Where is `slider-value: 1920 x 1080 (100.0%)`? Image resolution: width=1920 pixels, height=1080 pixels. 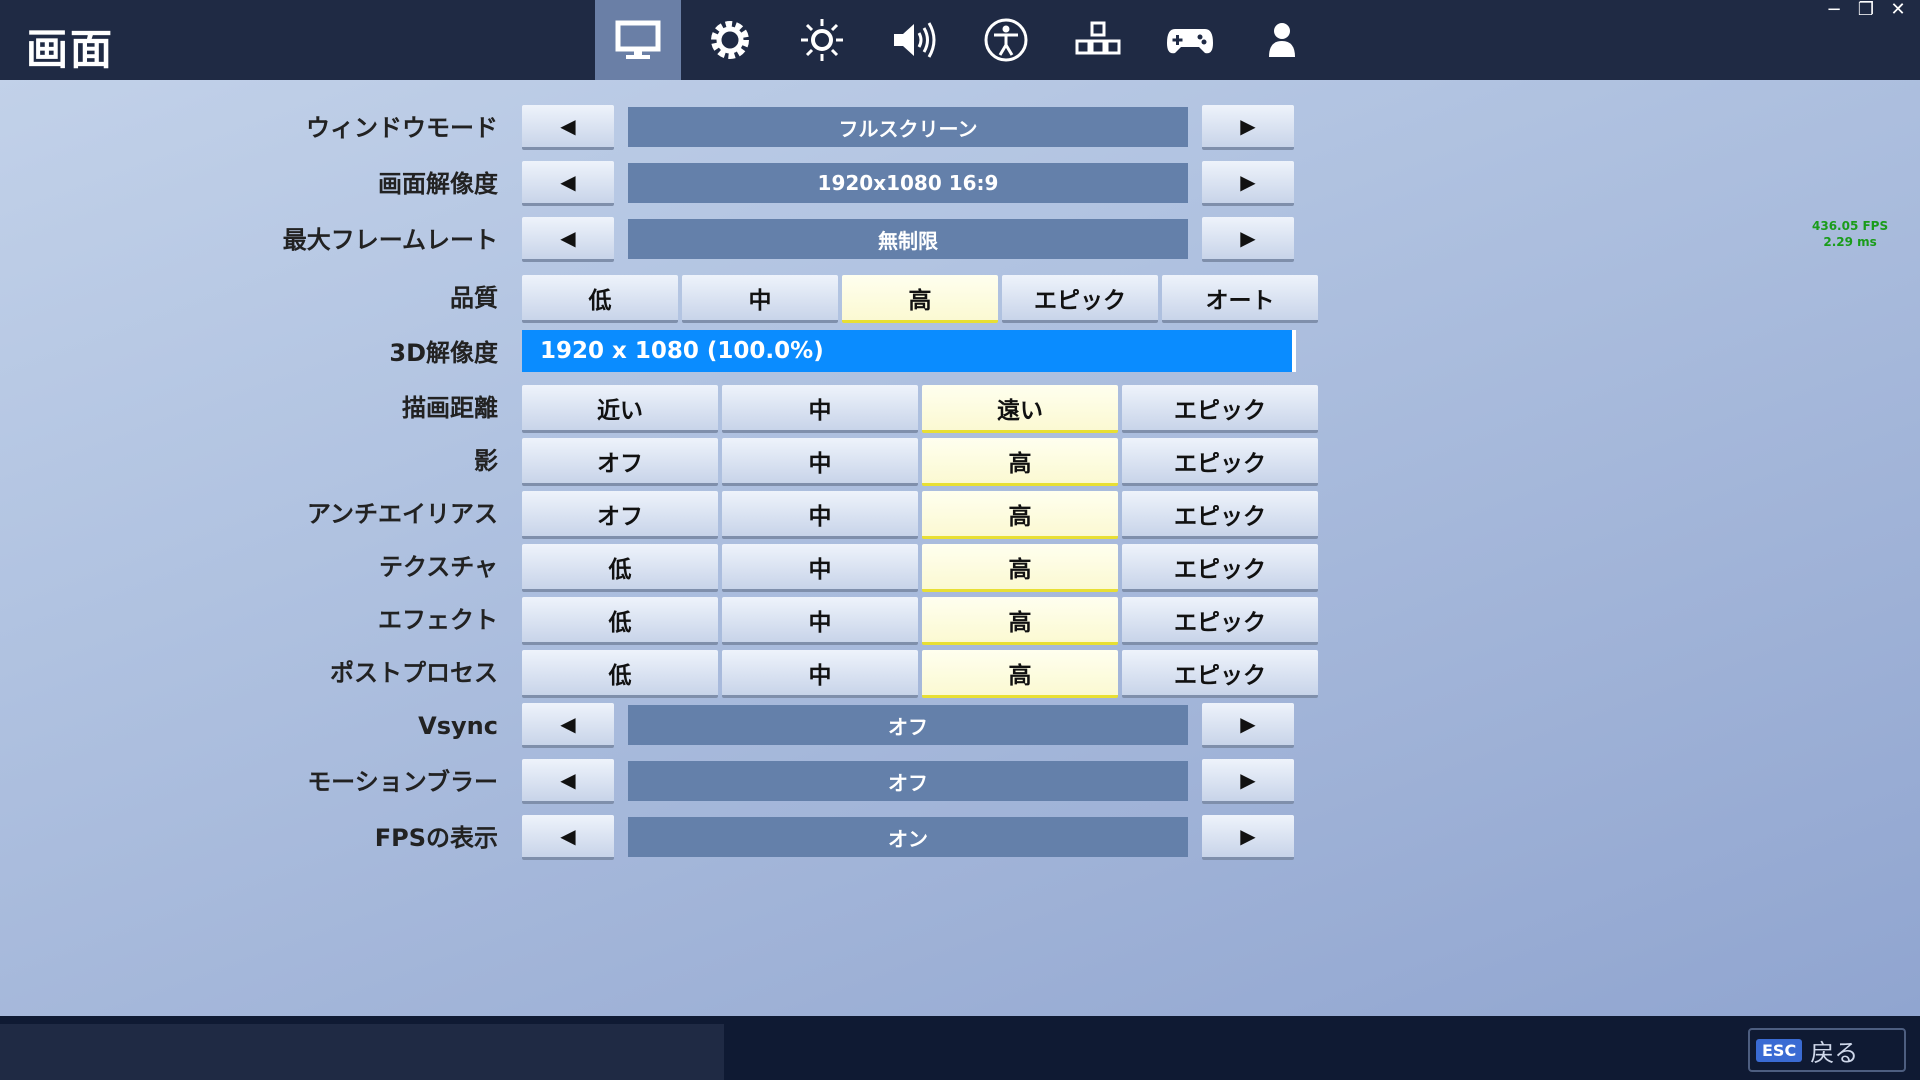 slider-value: 1920 x 1080 (100.0%) is located at coordinates (682, 351).